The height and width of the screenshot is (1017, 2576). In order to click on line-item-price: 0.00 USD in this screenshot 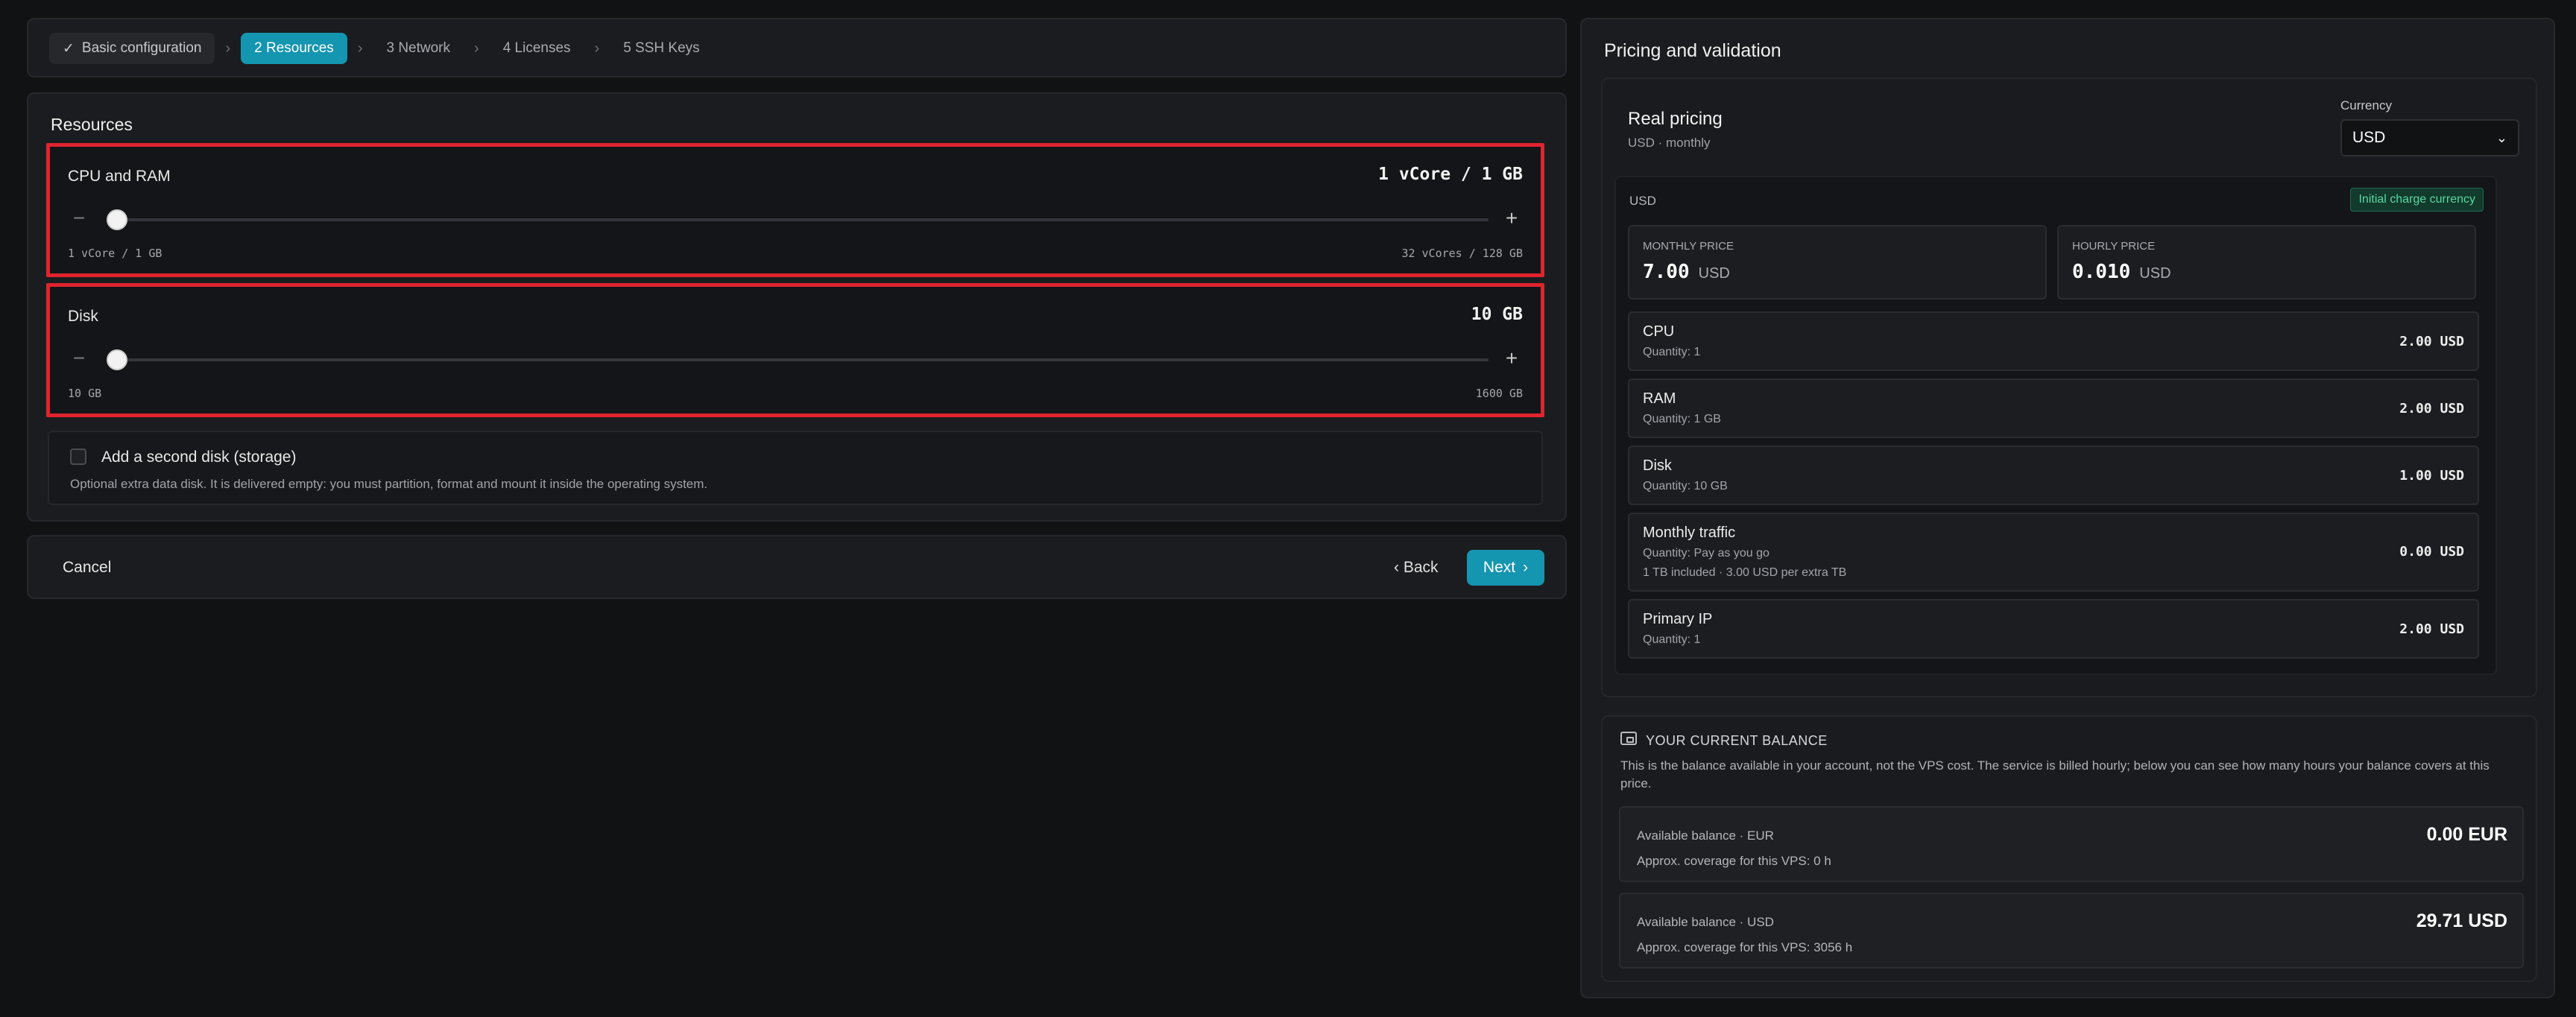, I will do `click(2431, 552)`.